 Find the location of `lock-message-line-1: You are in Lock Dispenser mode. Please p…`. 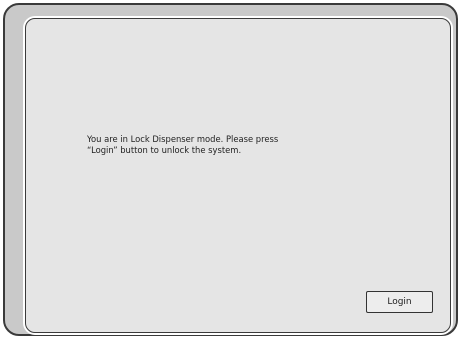

lock-message-line-1: You are in Lock Dispenser mode. Please p… is located at coordinates (183, 139).